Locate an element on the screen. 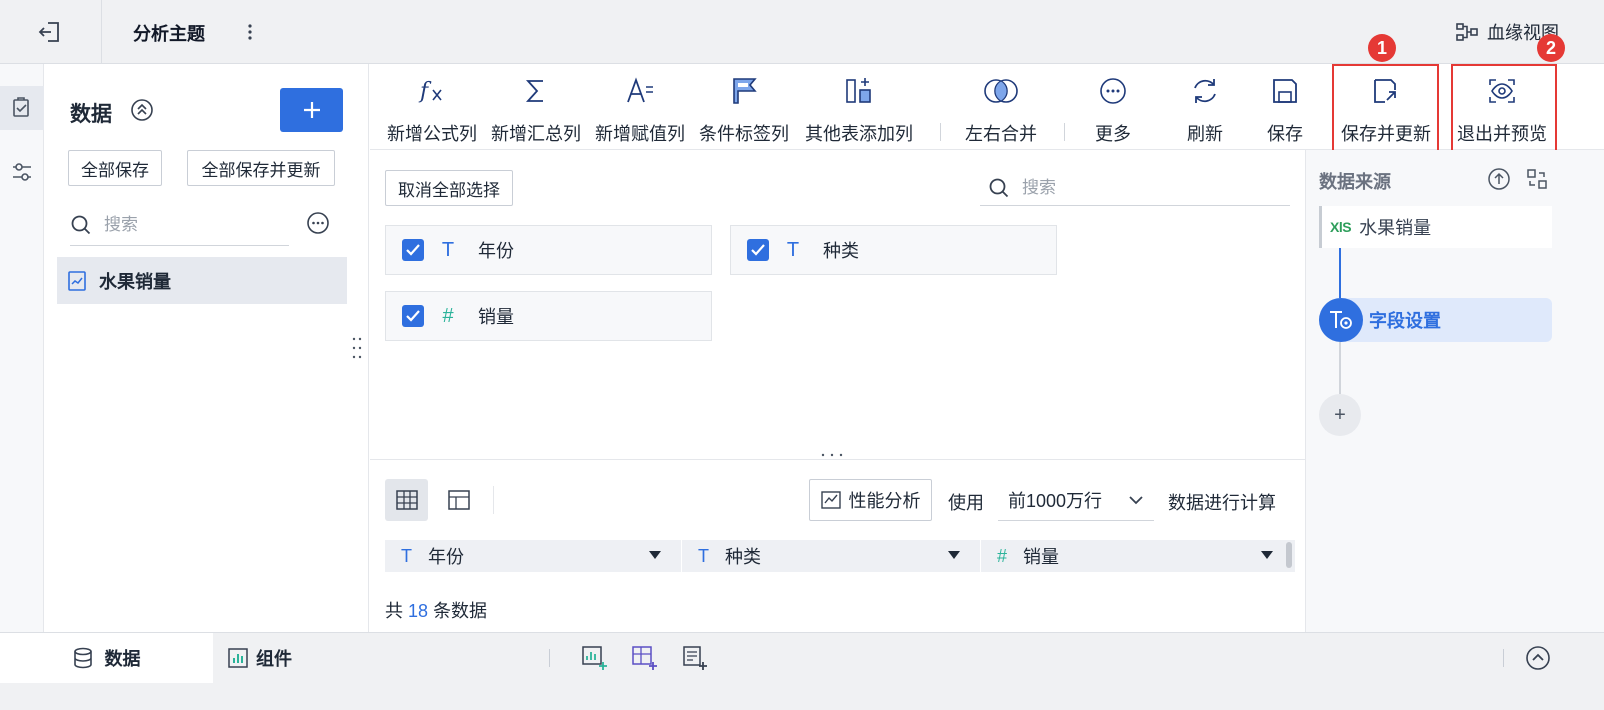 The image size is (1604, 710). svg-text: f is located at coordinates (425, 91).